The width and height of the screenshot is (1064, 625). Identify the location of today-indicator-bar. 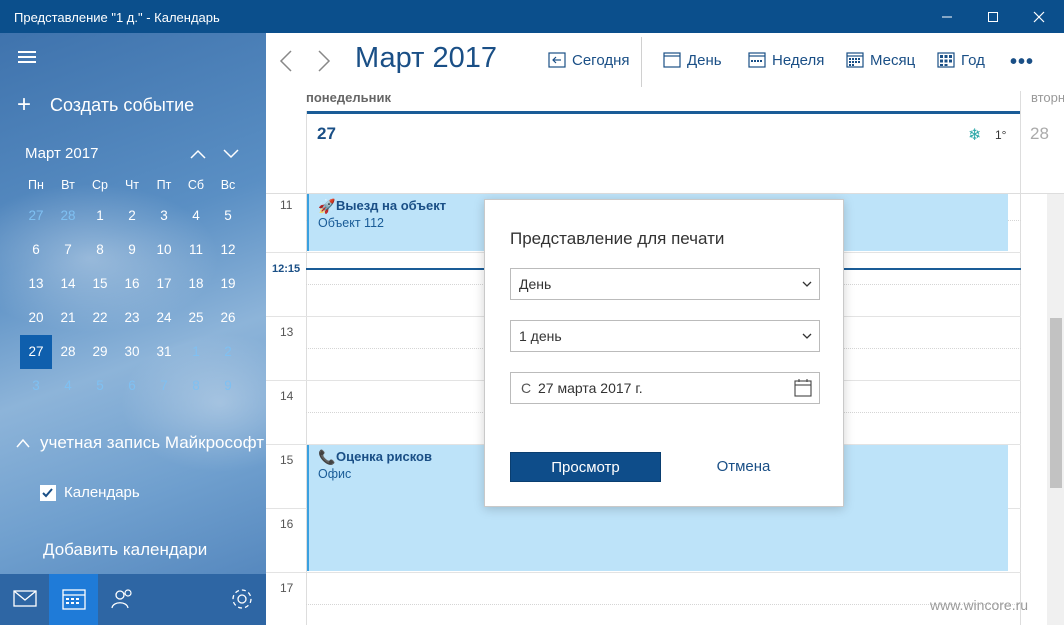
(663, 112).